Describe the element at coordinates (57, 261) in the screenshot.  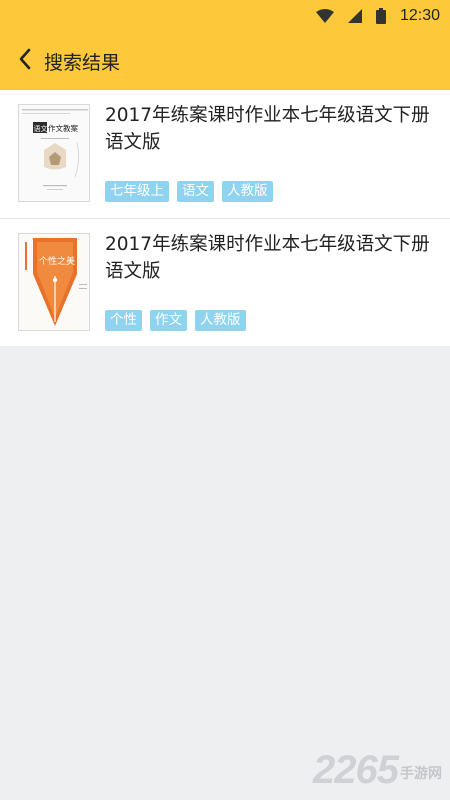
I see `cover-heading-text: 个性之美` at that location.